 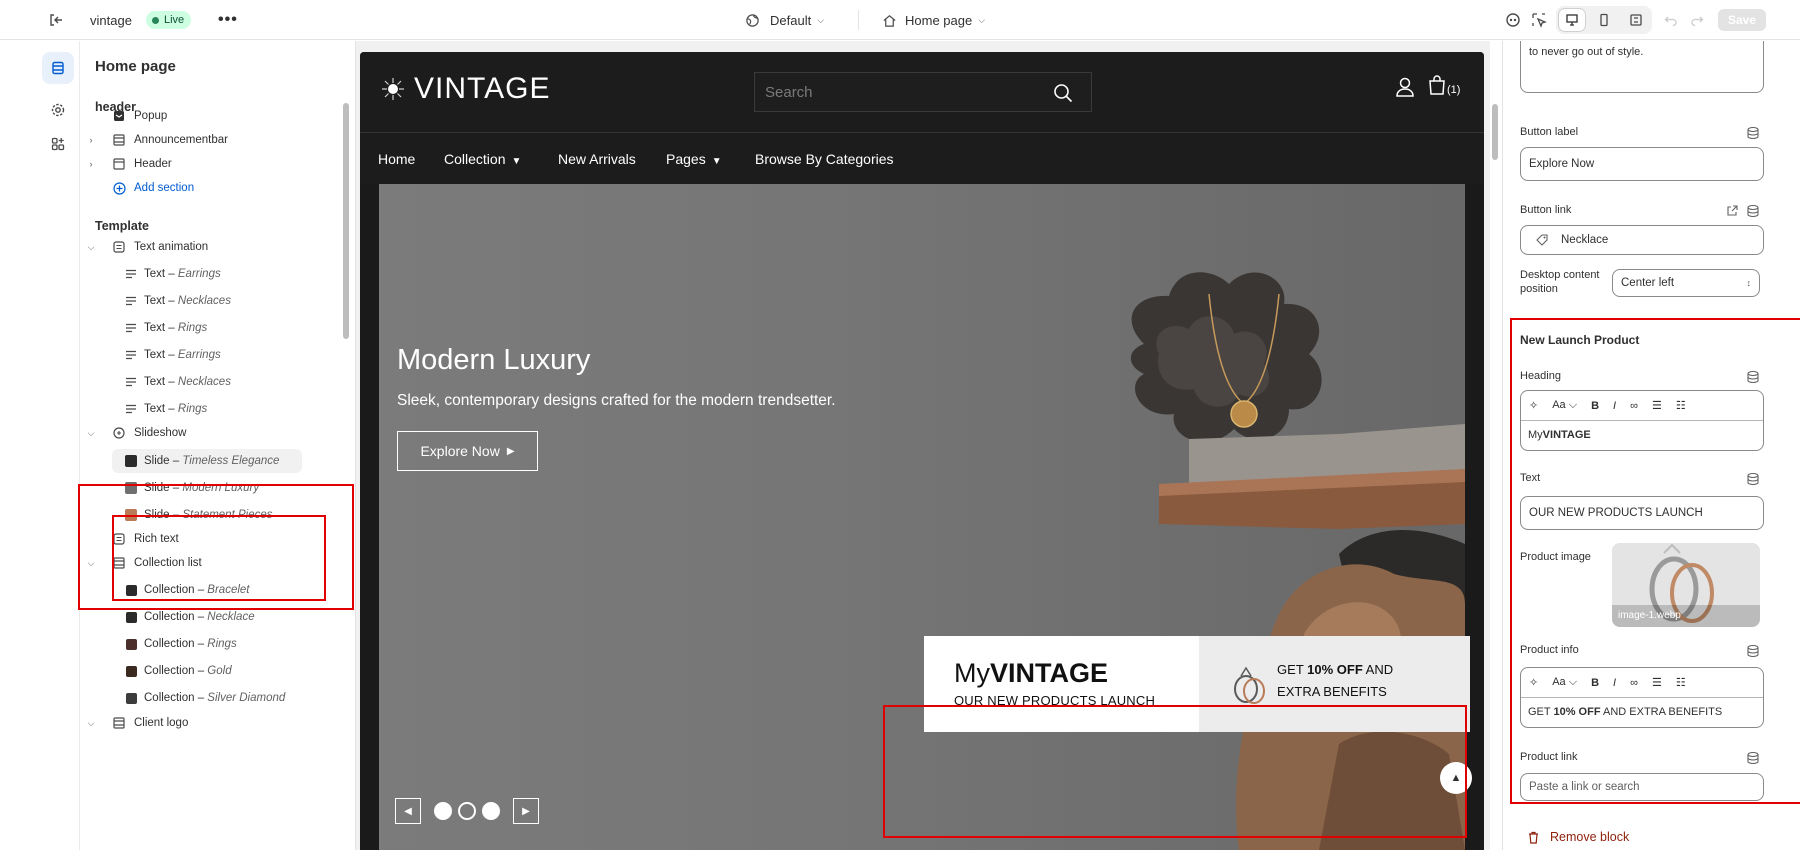 I want to click on undo-icon, so click(x=1671, y=20).